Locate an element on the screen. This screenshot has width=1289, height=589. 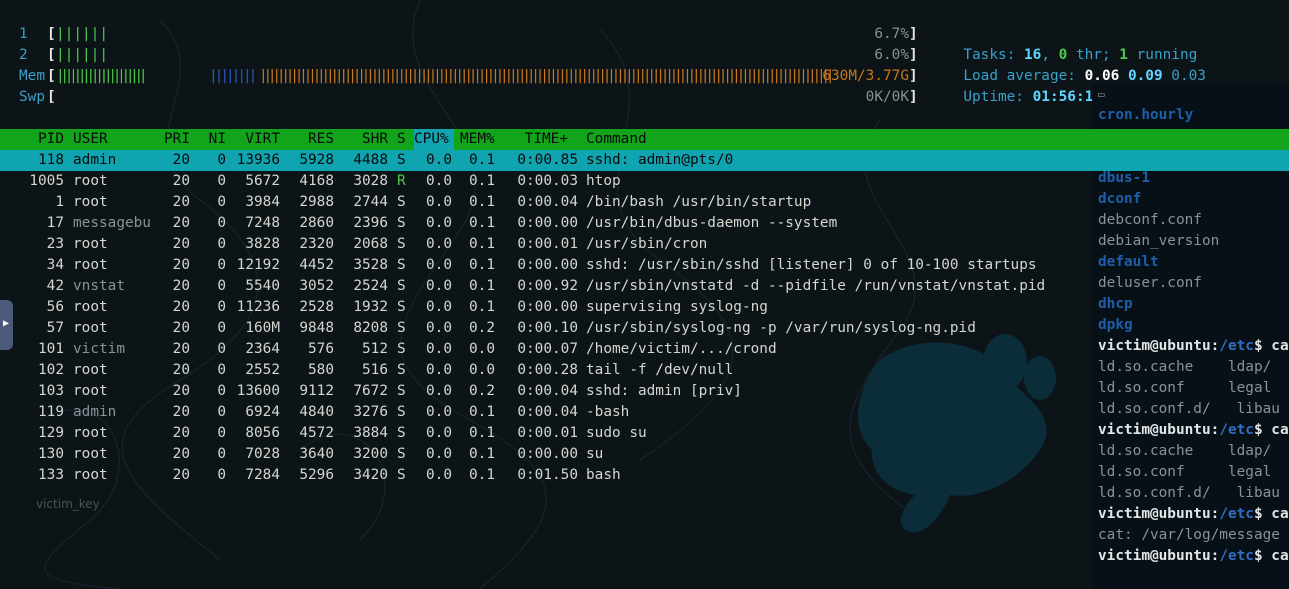
mem-bars-used: |||||||||||||||||||| is located at coordinates (102, 76).